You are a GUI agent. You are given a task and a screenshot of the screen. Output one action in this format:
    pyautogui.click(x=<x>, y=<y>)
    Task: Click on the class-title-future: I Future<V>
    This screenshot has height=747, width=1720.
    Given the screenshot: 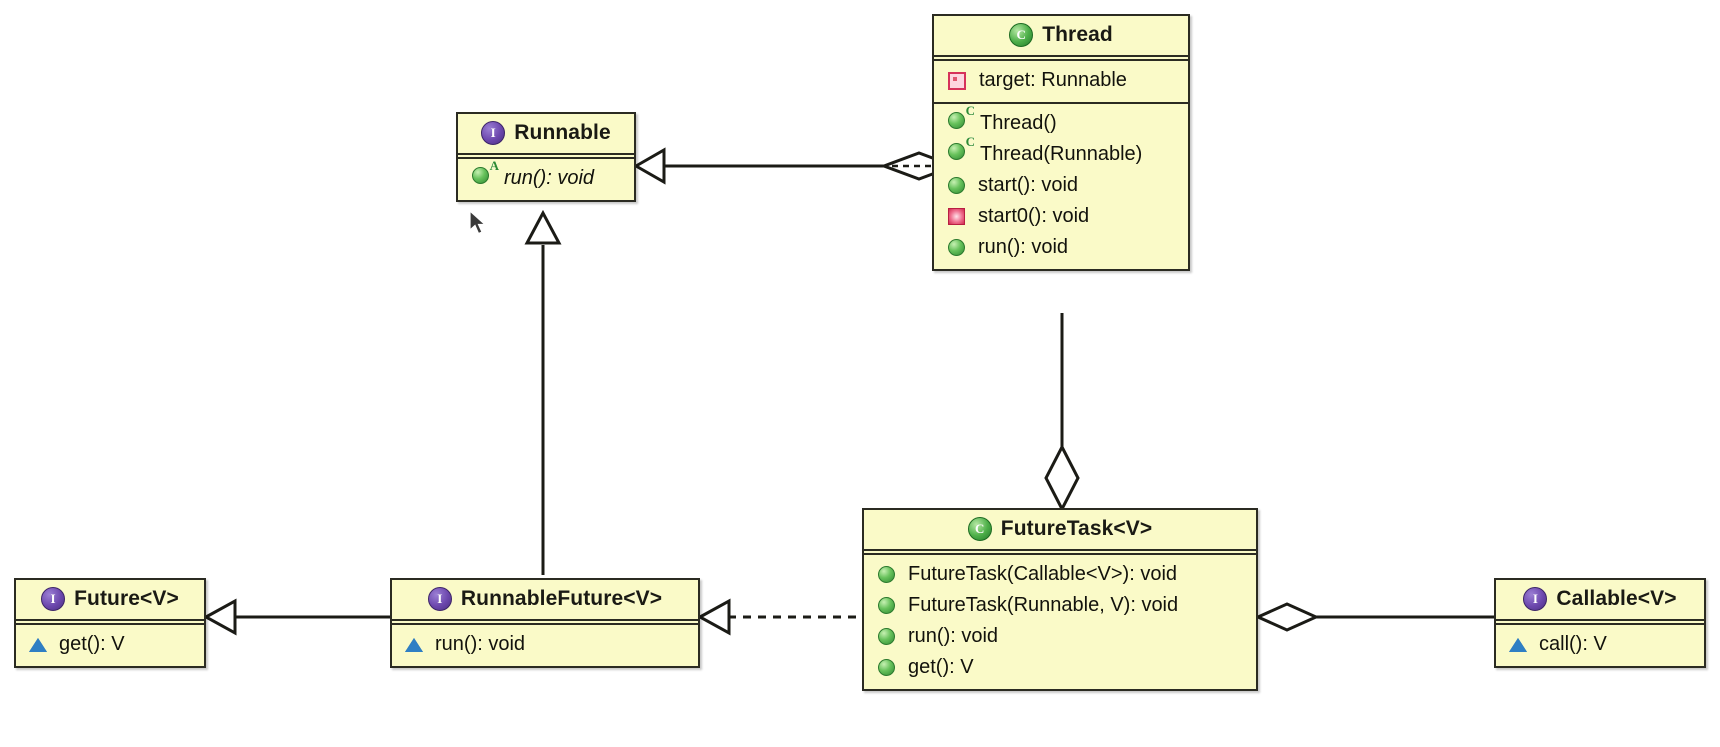 What is the action you would take?
    pyautogui.click(x=110, y=599)
    